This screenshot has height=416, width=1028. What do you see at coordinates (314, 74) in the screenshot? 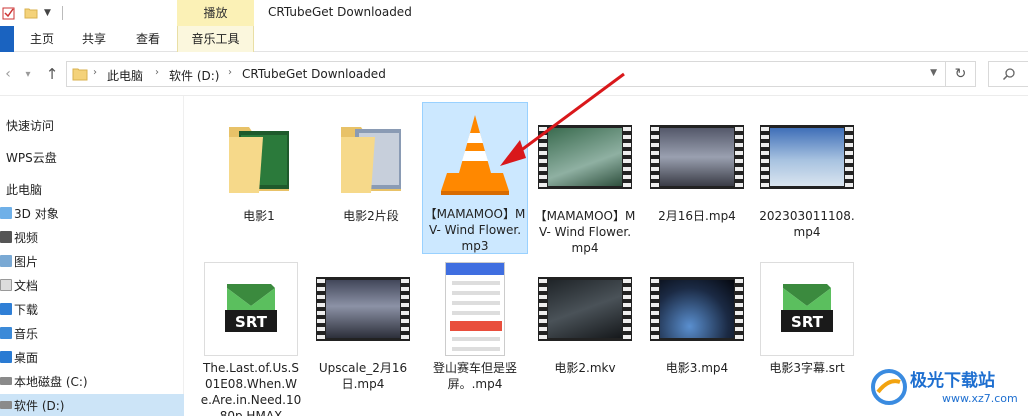
I see `breadcrumb-current-folder: CRTubeGet Downloaded` at bounding box center [314, 74].